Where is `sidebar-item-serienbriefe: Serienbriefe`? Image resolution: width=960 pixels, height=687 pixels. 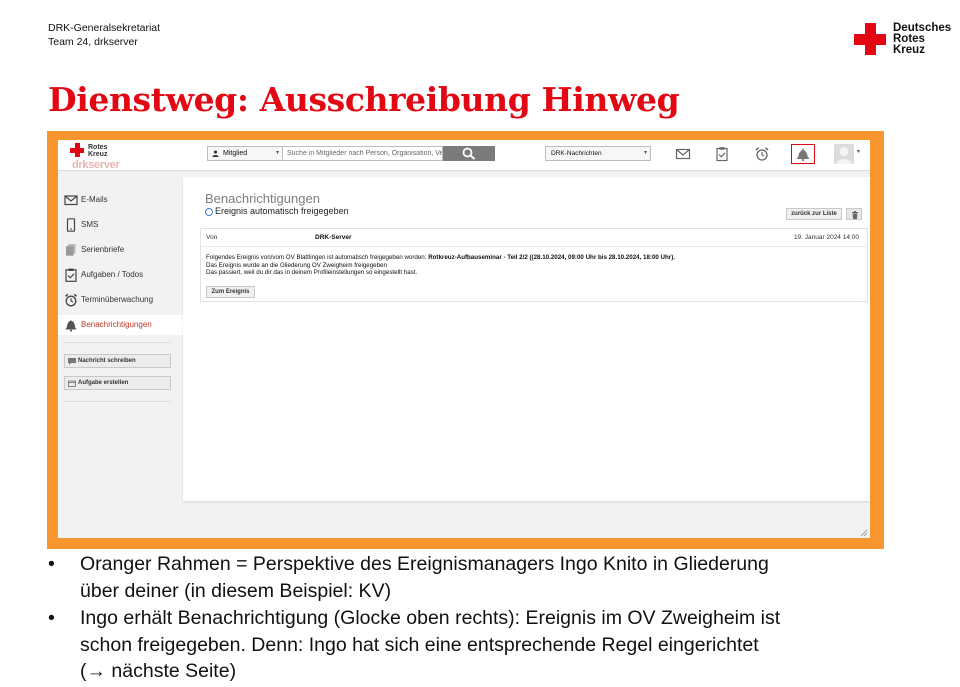
sidebar-item-serienbriefe: Serienbriefe is located at coordinates (120, 250).